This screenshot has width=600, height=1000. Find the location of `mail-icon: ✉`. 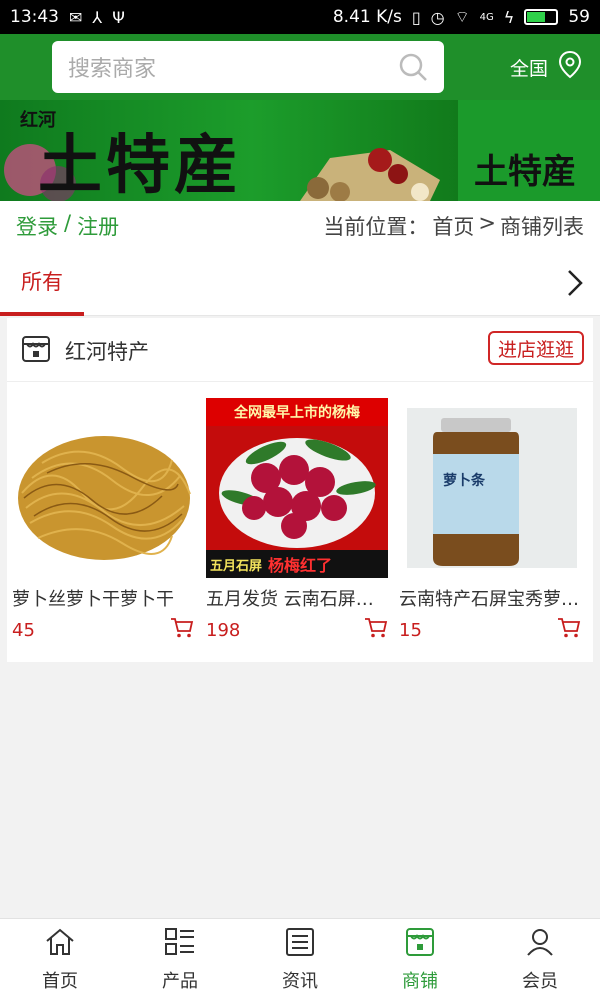

mail-icon: ✉ is located at coordinates (76, 17).